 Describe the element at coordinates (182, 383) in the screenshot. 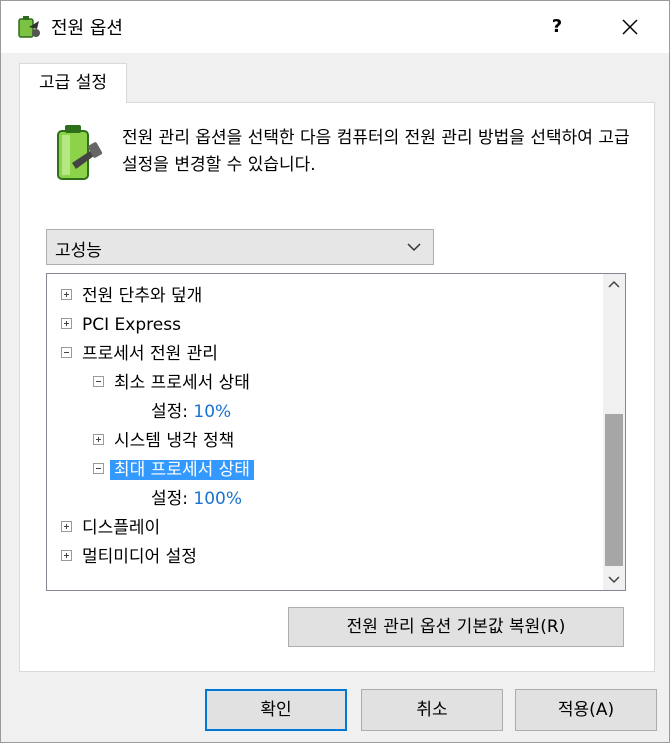

I see `tree-item-label: 최소 프로세서 상태` at that location.